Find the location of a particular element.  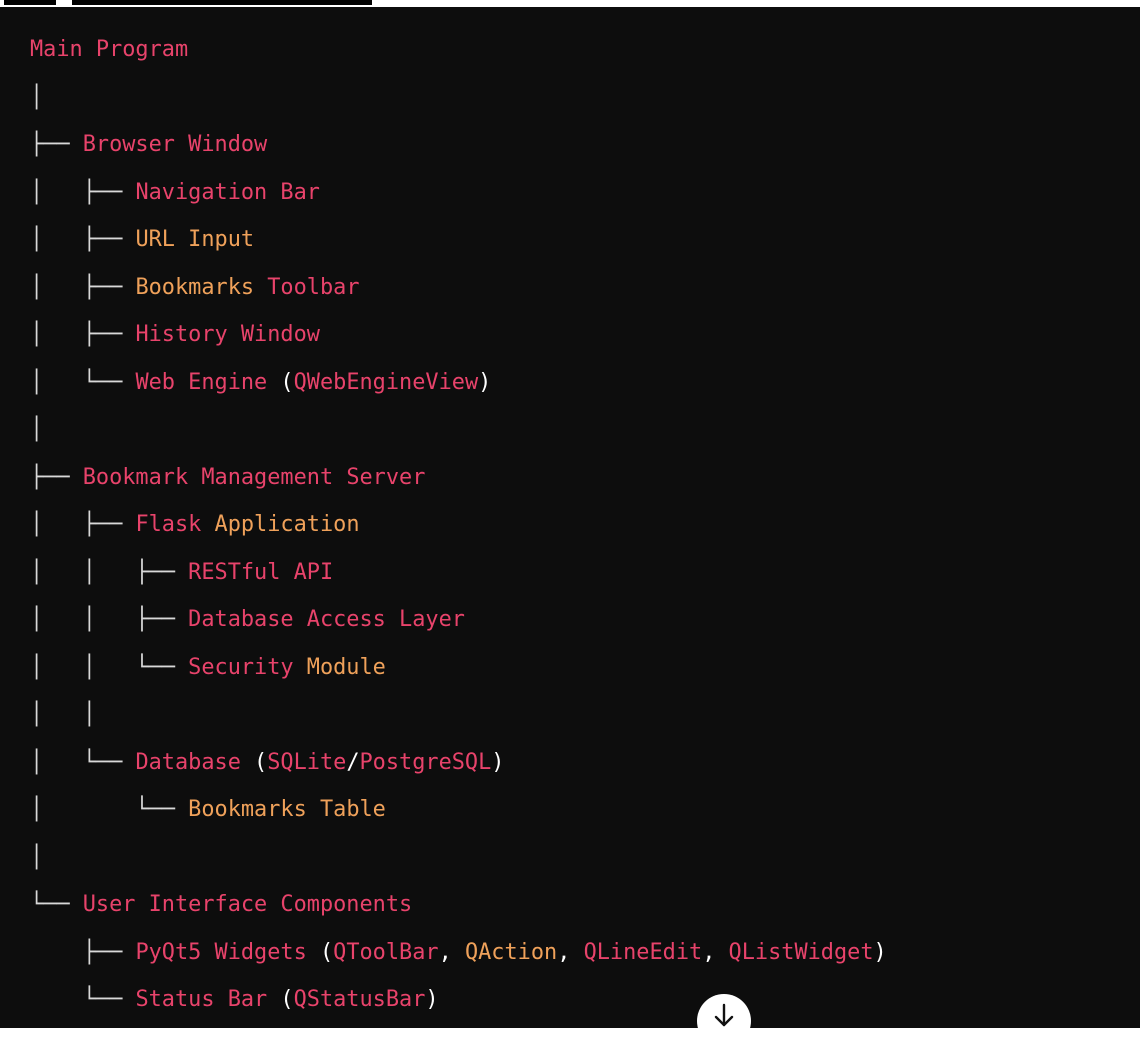

tree-line: │ └── Database (SQLite/PostgreSQL) is located at coordinates (458, 769).